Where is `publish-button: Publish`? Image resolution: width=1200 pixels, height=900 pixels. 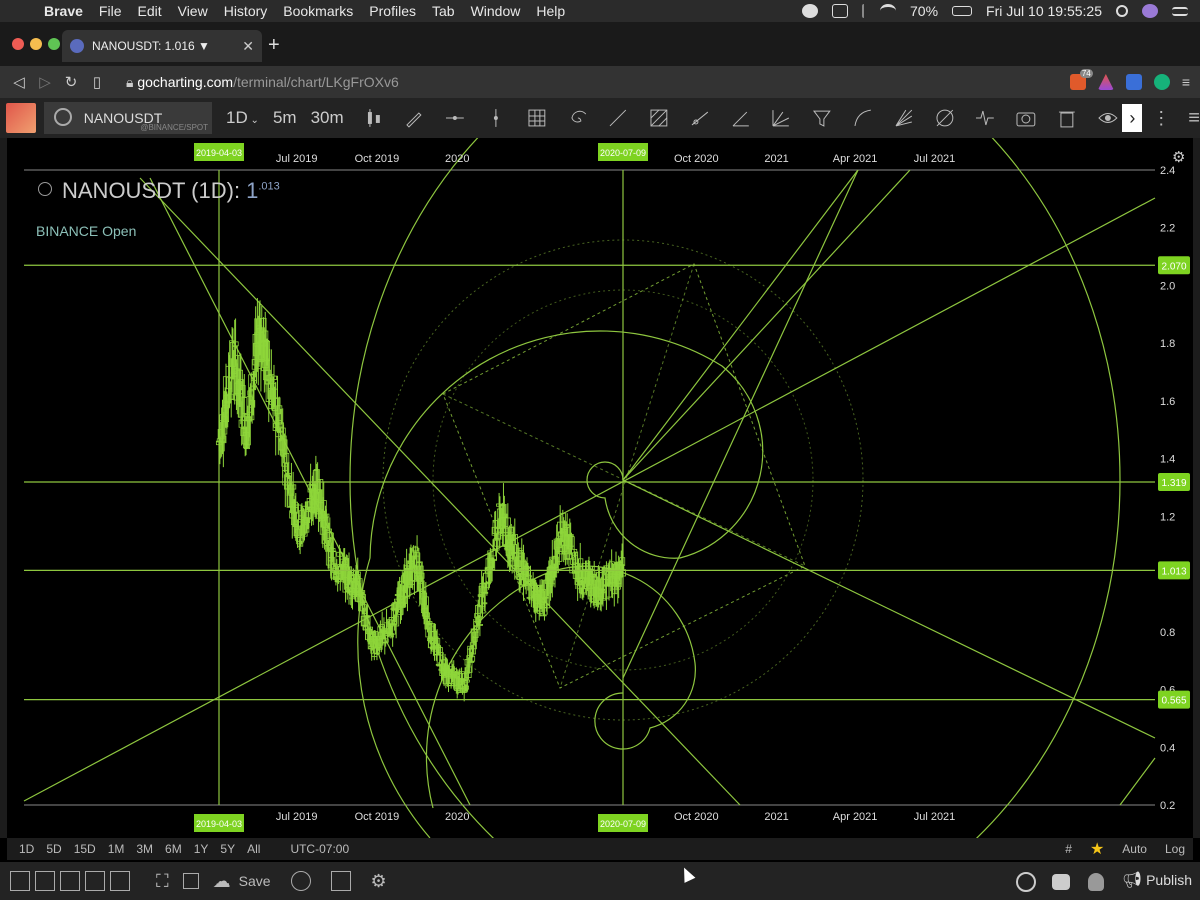
publish-button: Publish is located at coordinates (1169, 880).